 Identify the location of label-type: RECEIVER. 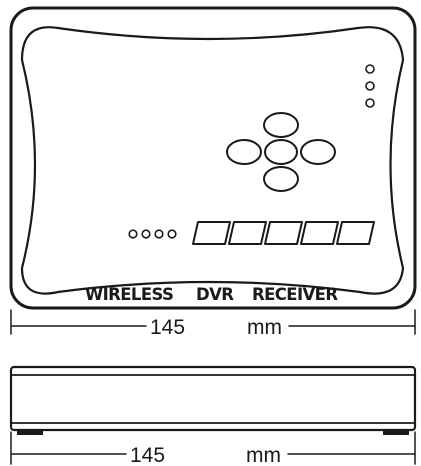
(295, 294).